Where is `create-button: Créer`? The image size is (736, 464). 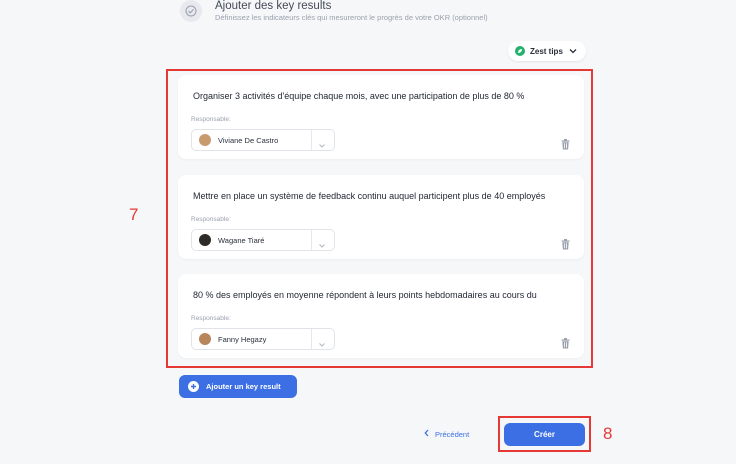 create-button: Créer is located at coordinates (544, 434).